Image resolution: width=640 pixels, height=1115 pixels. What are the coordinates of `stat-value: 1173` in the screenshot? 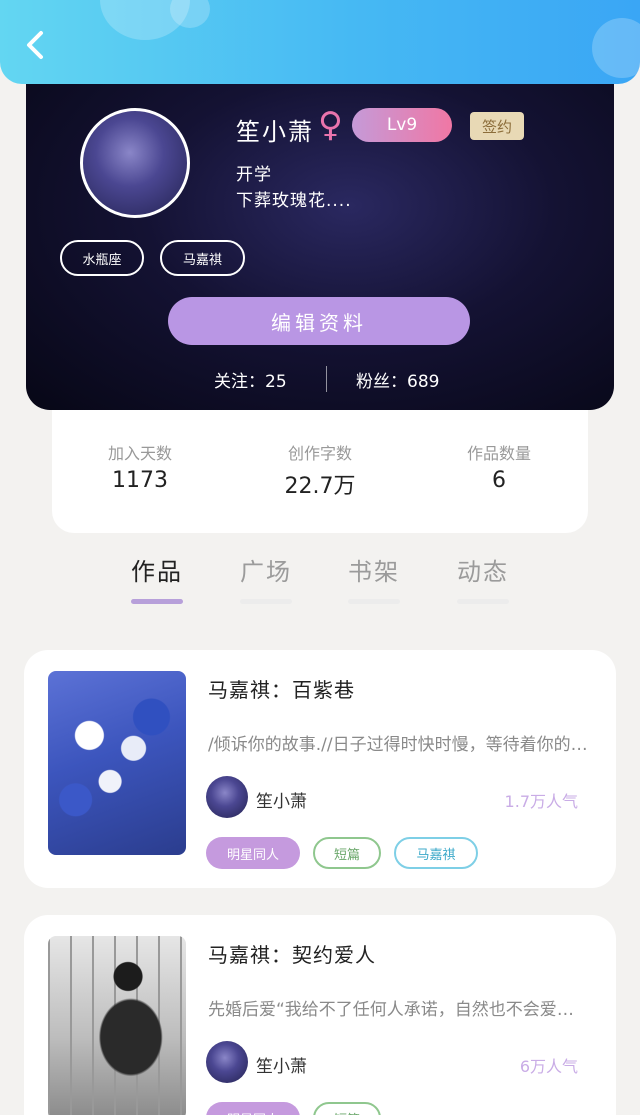 It's located at (140, 480).